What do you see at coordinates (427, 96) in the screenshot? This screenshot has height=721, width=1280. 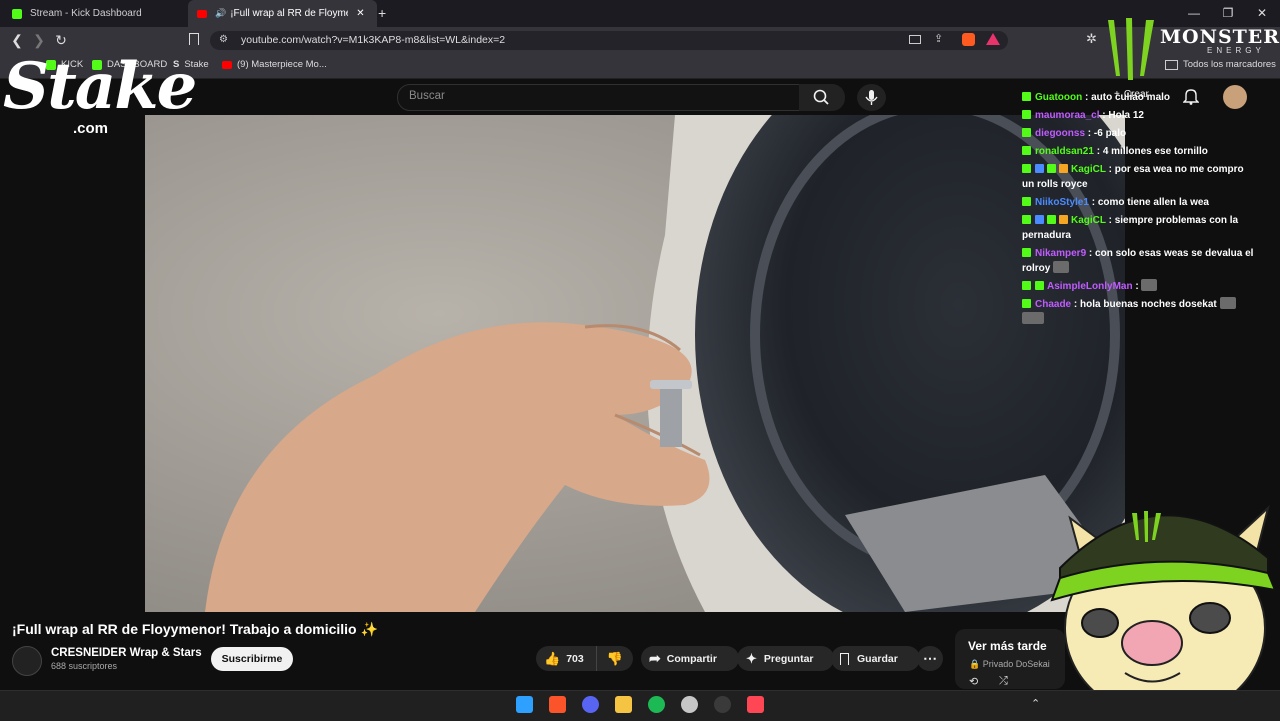 I see `search-placeholder: Buscar` at bounding box center [427, 96].